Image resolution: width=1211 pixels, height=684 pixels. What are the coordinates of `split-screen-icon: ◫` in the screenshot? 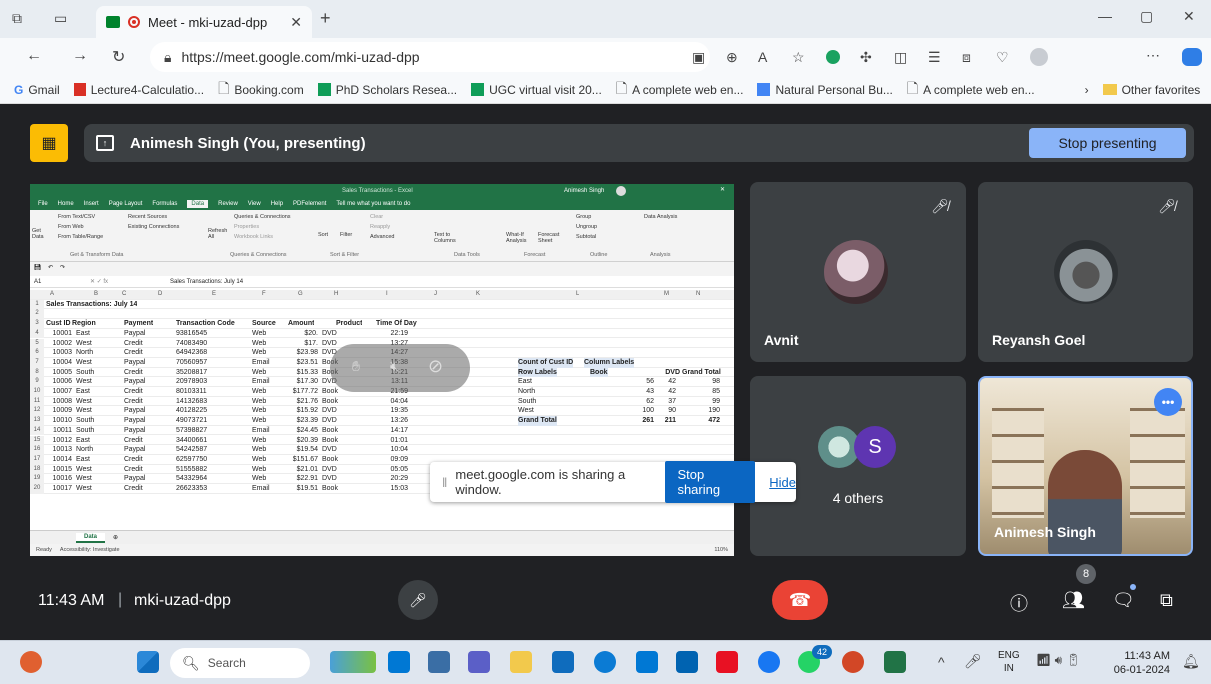 It's located at (900, 57).